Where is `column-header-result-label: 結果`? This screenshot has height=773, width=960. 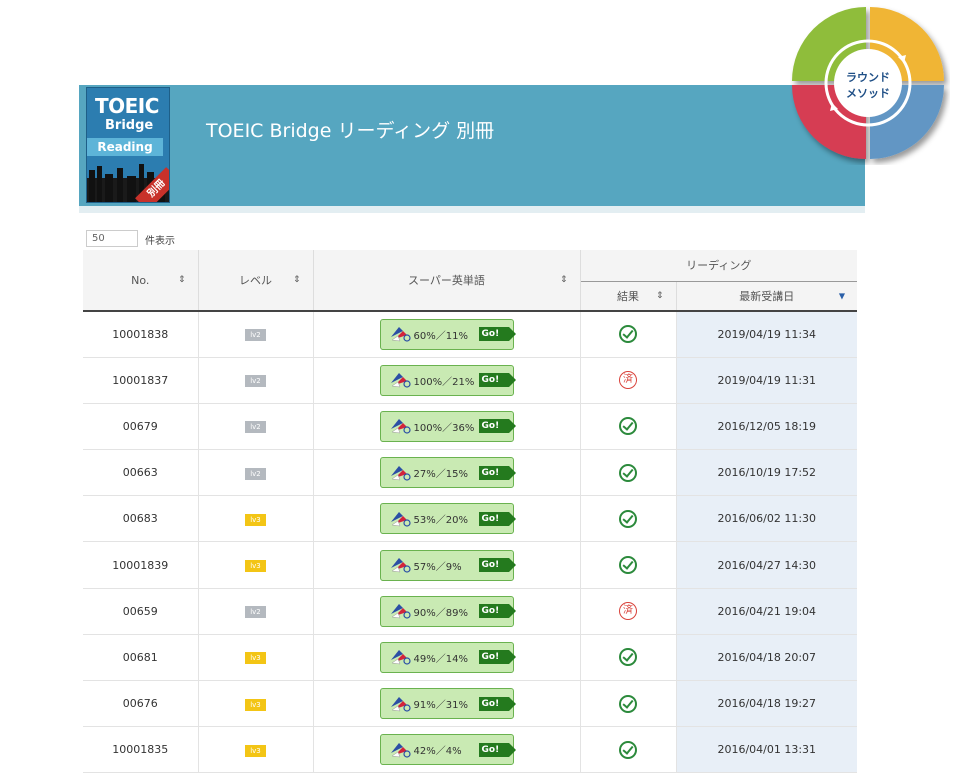 column-header-result-label: 結果 is located at coordinates (628, 296).